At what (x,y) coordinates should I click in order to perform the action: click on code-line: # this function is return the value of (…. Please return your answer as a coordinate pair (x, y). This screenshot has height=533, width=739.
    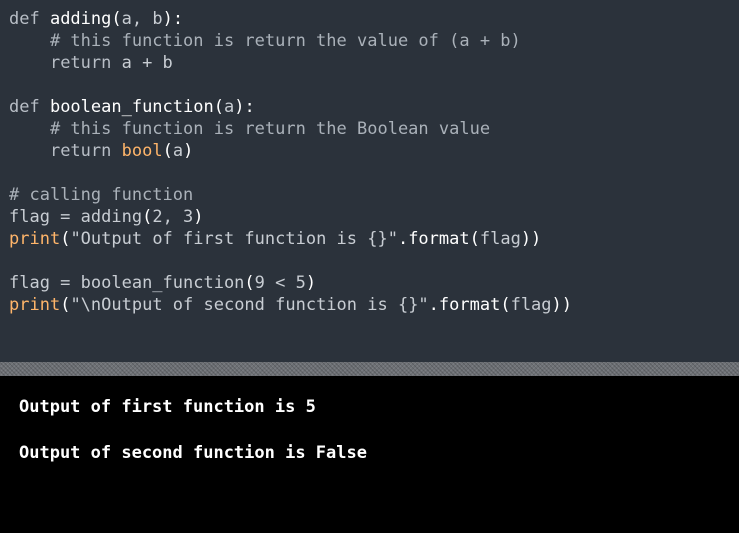
    Looking at the image, I should click on (374, 41).